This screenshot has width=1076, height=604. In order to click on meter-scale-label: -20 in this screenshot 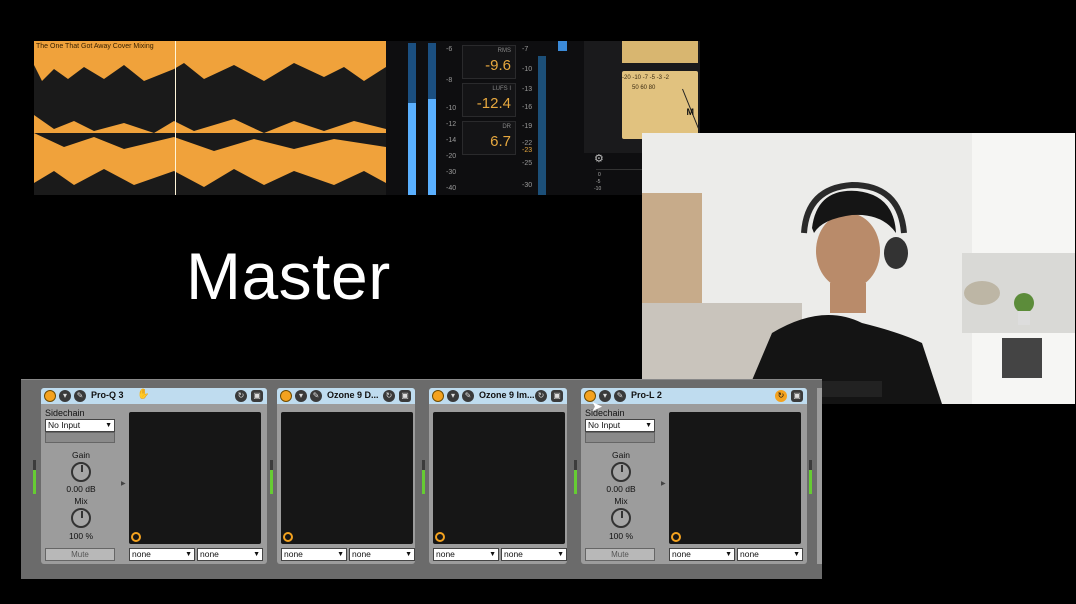, I will do `click(451, 156)`.